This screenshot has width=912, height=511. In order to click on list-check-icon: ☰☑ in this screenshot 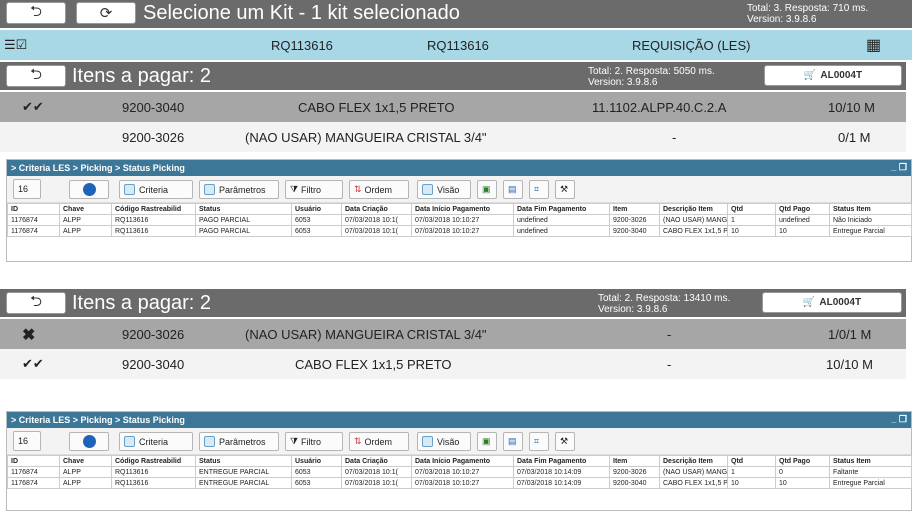, I will do `click(15, 45)`.